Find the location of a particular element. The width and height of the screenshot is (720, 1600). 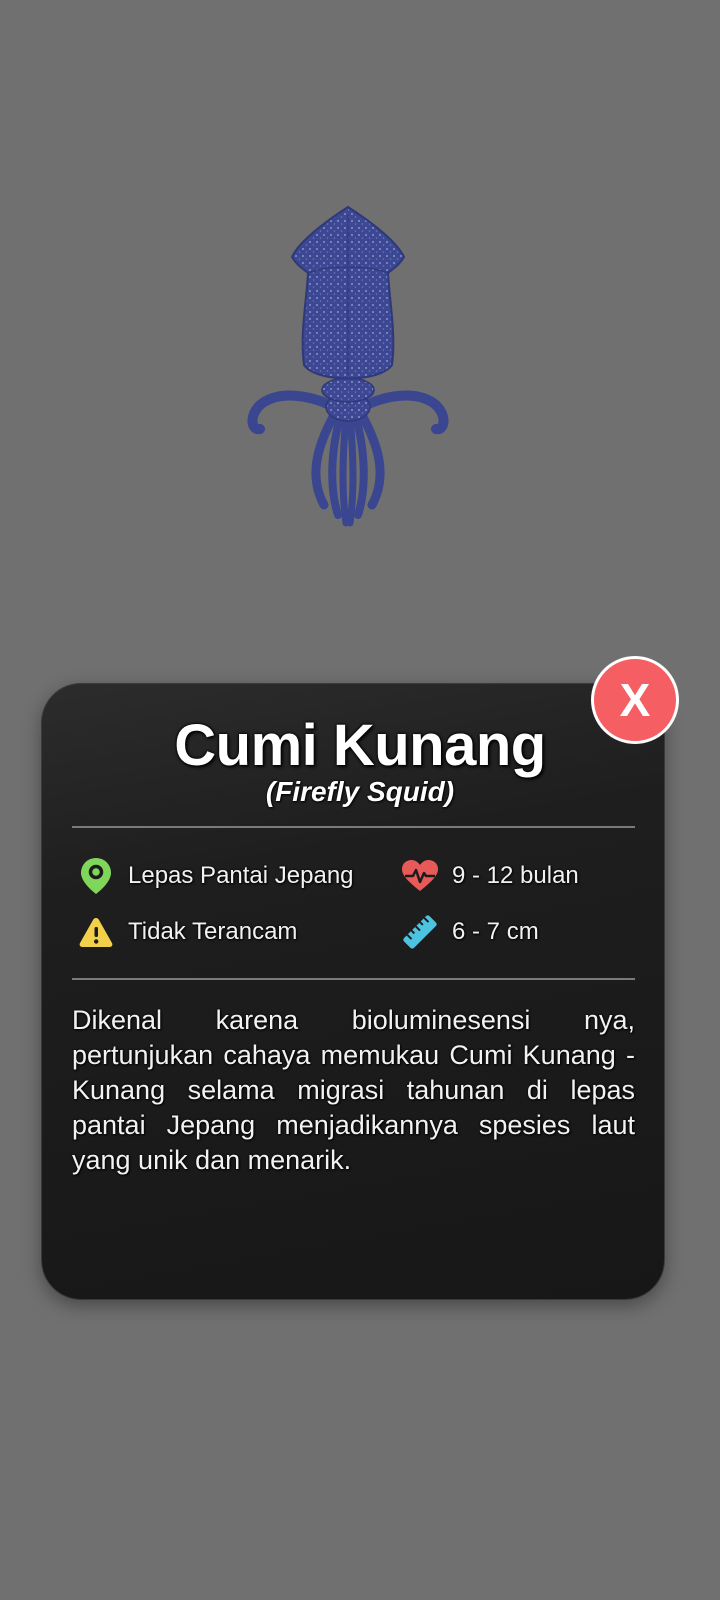

info-habitat: Lepas Pantai Jepang is located at coordinates (215, 876).